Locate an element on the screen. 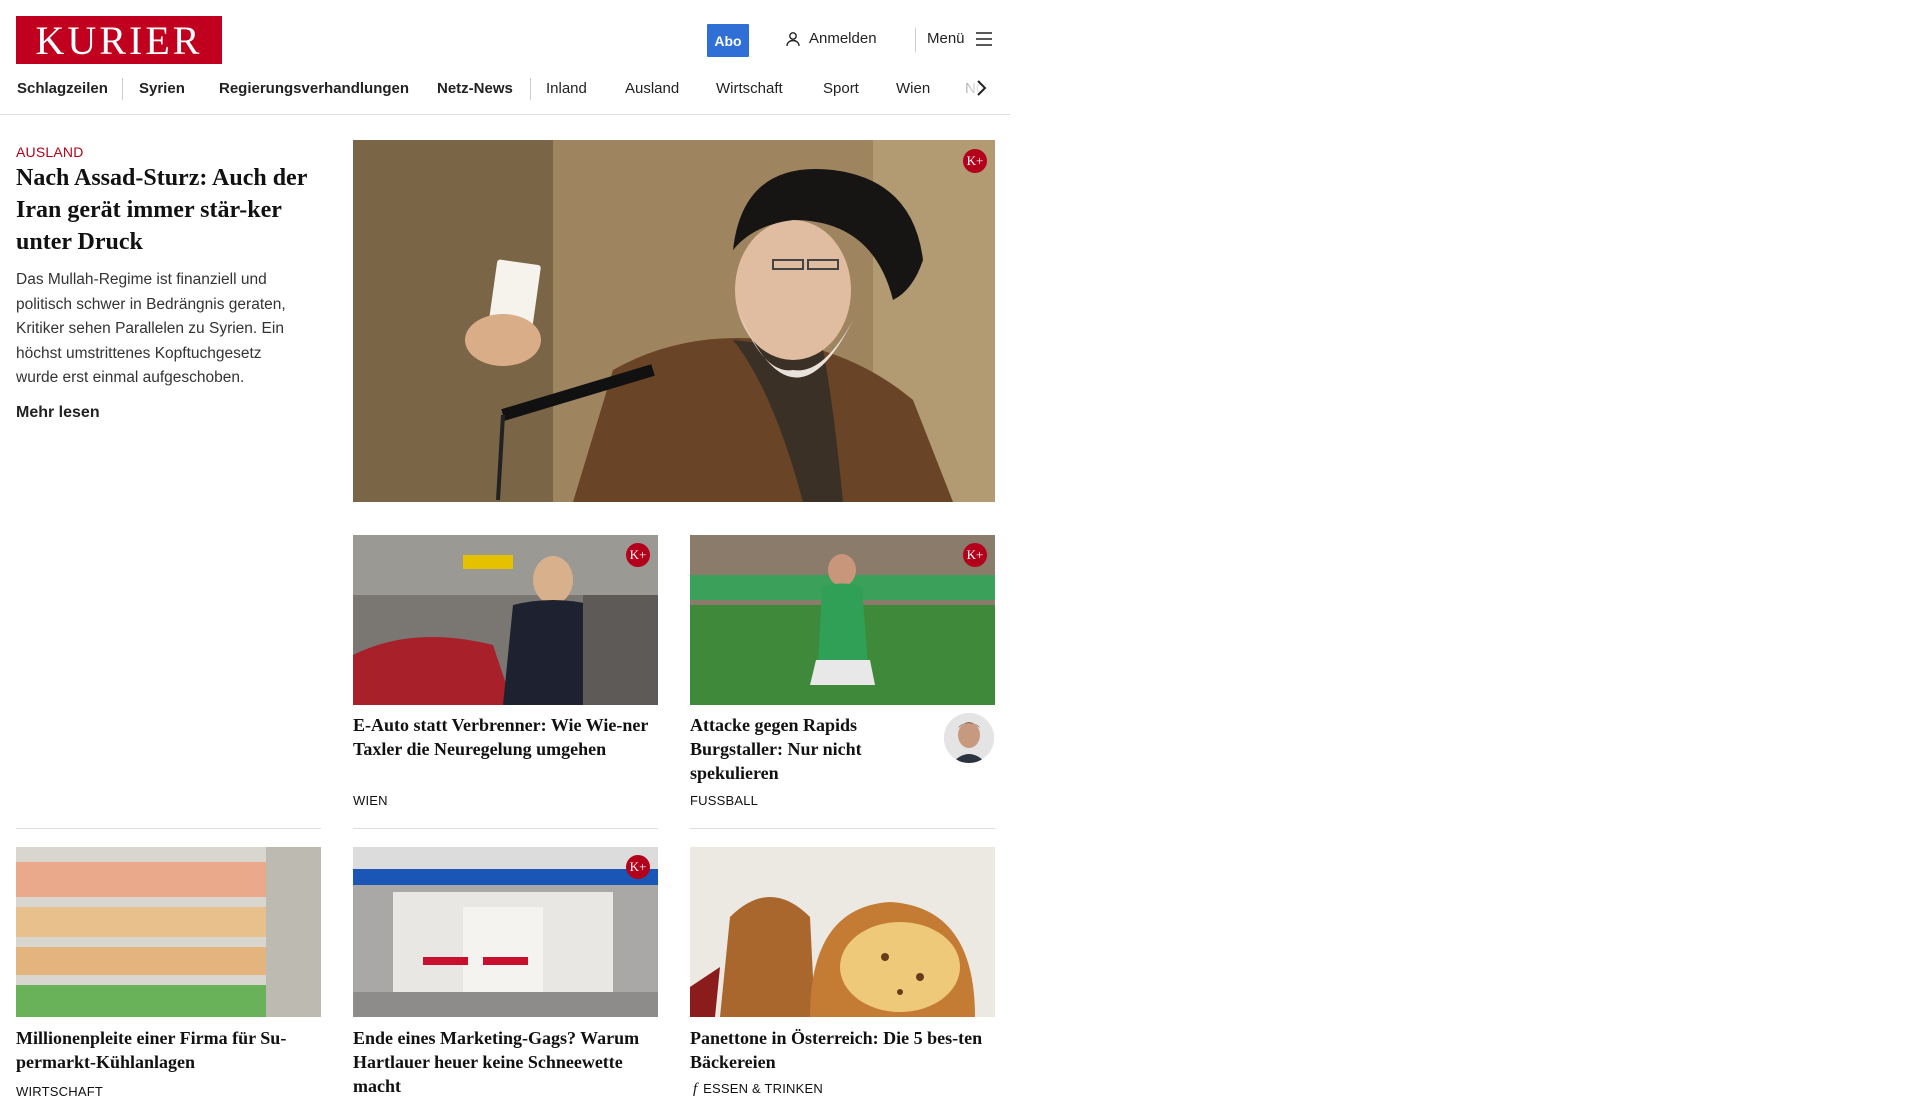 The width and height of the screenshot is (1920, 1099). speaker-photo is located at coordinates (674, 321).